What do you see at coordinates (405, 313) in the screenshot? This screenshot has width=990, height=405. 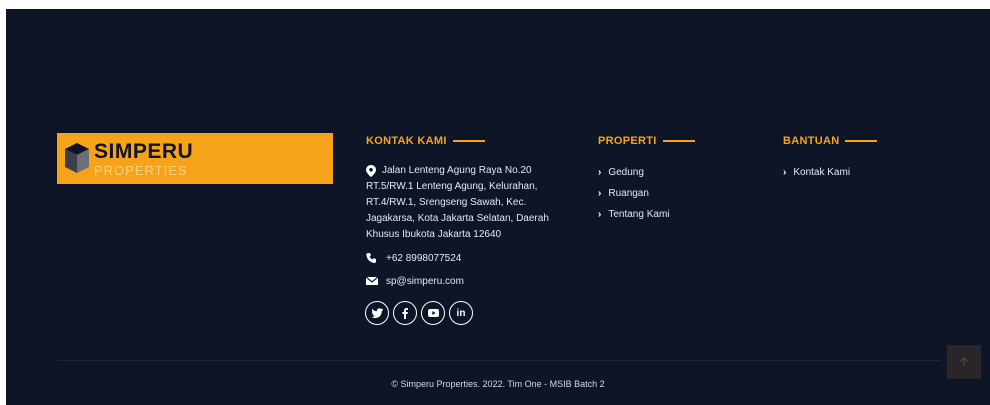 I see `facebook-icon` at bounding box center [405, 313].